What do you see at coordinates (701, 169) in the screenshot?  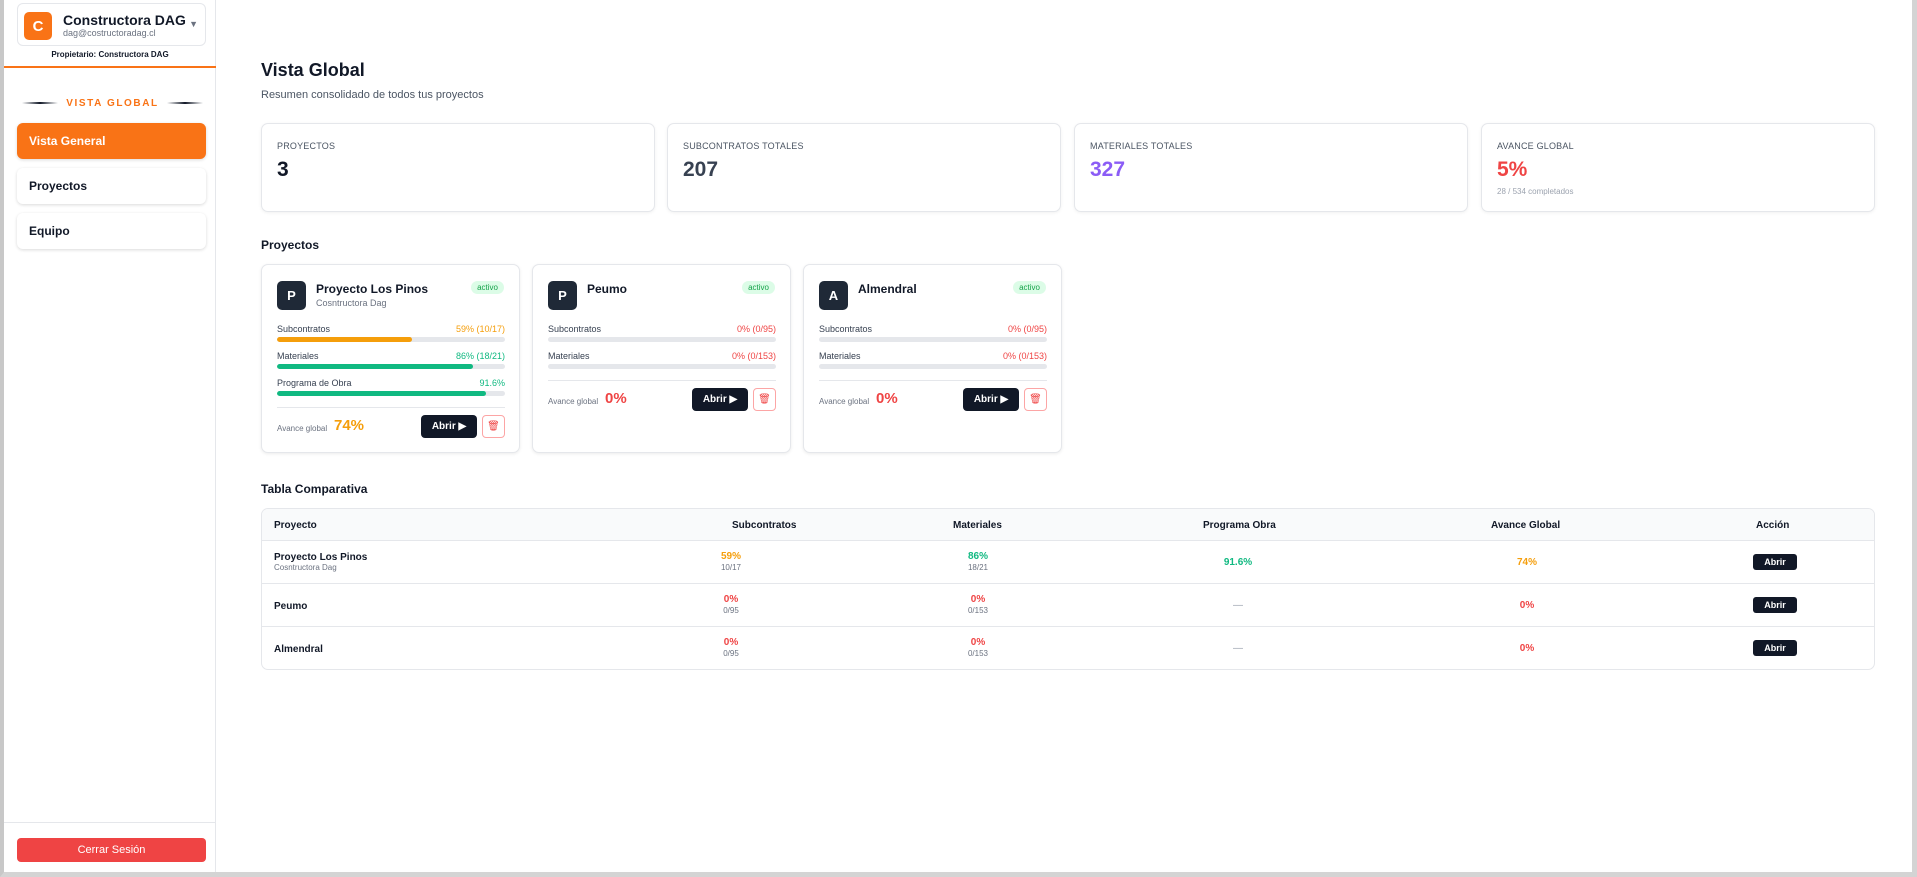 I see `stat-value: 207` at bounding box center [701, 169].